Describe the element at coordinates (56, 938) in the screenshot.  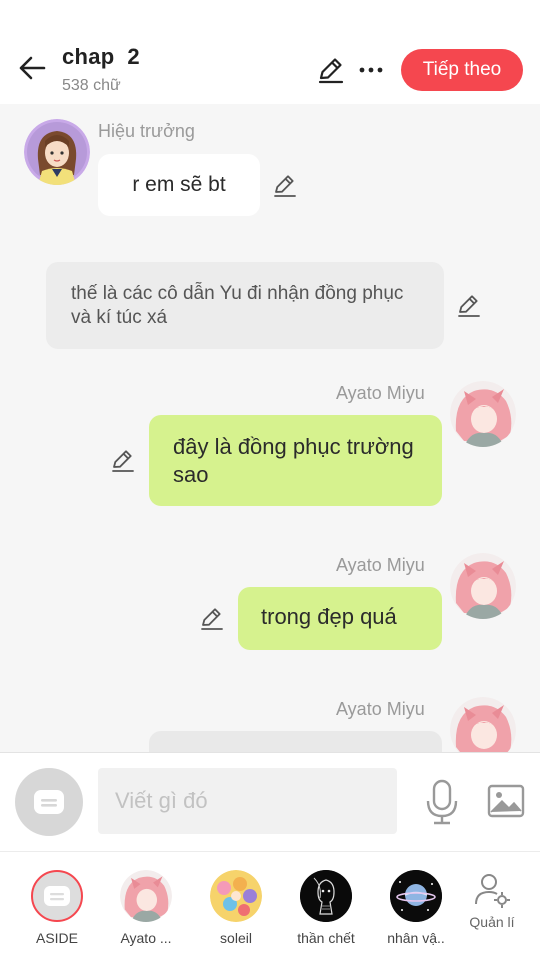
I see `character-label: ASIDE` at that location.